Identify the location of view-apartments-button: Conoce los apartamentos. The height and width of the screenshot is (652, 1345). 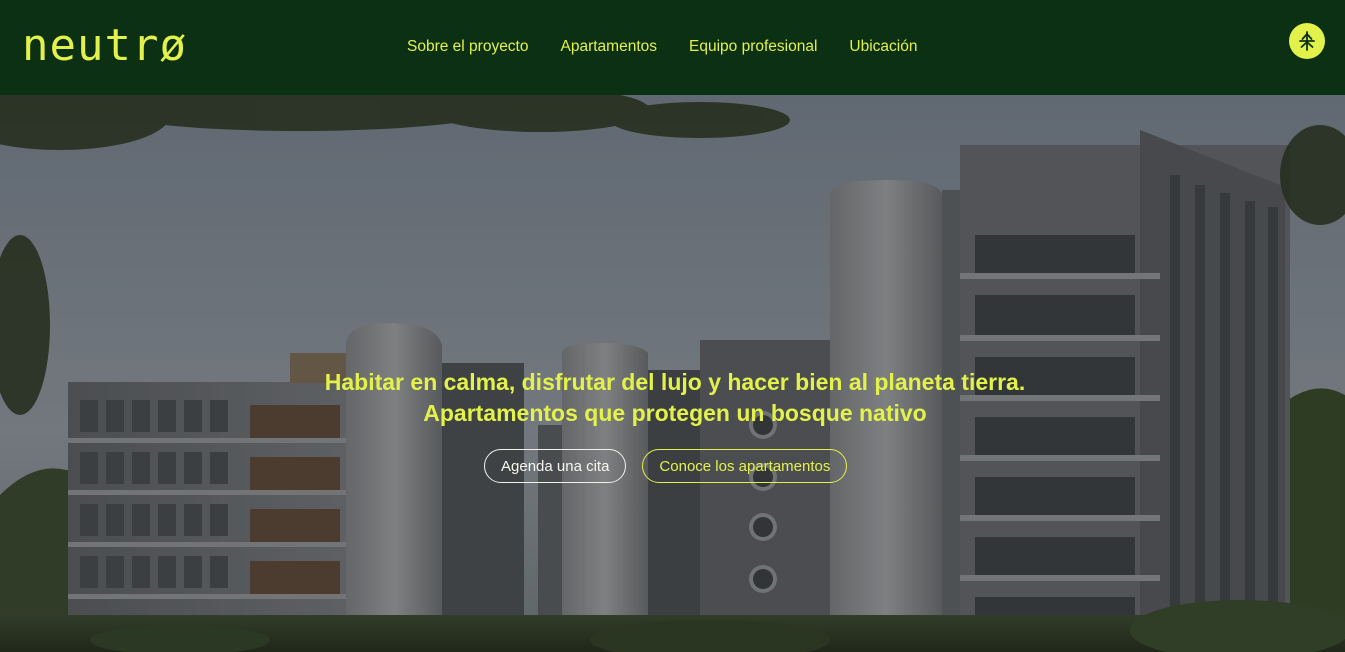
(745, 466).